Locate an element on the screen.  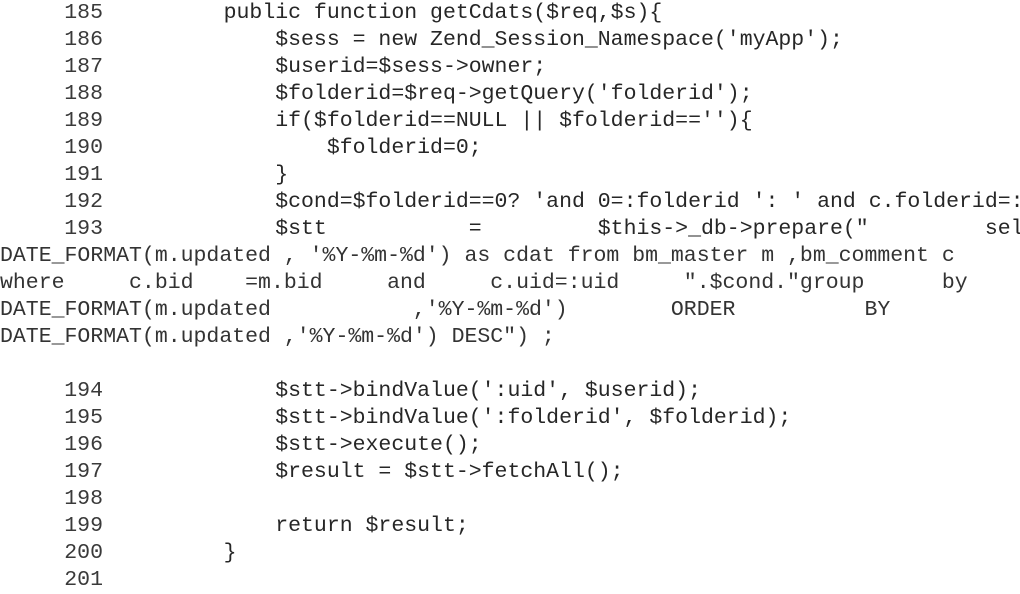
line-code: return $result; is located at coordinates (320, 526).